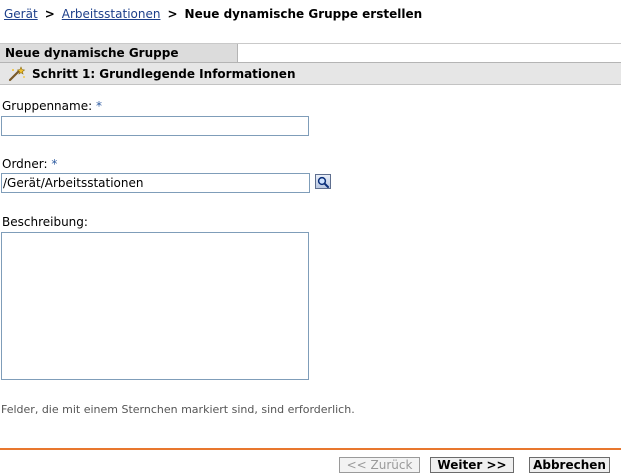 This screenshot has height=476, width=621. I want to click on magnifier-icon, so click(323, 182).